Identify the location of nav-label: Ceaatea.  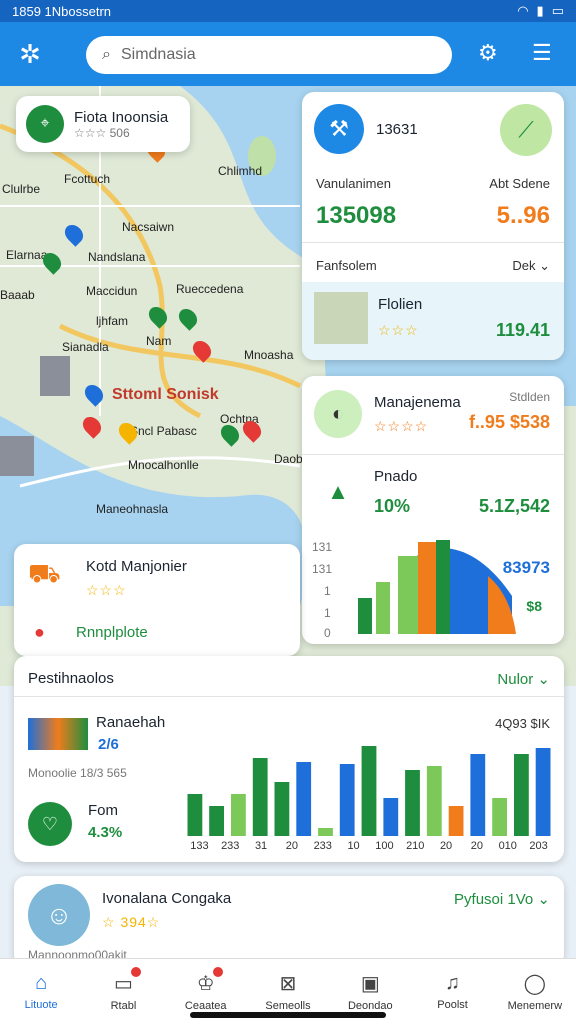
(205, 1006).